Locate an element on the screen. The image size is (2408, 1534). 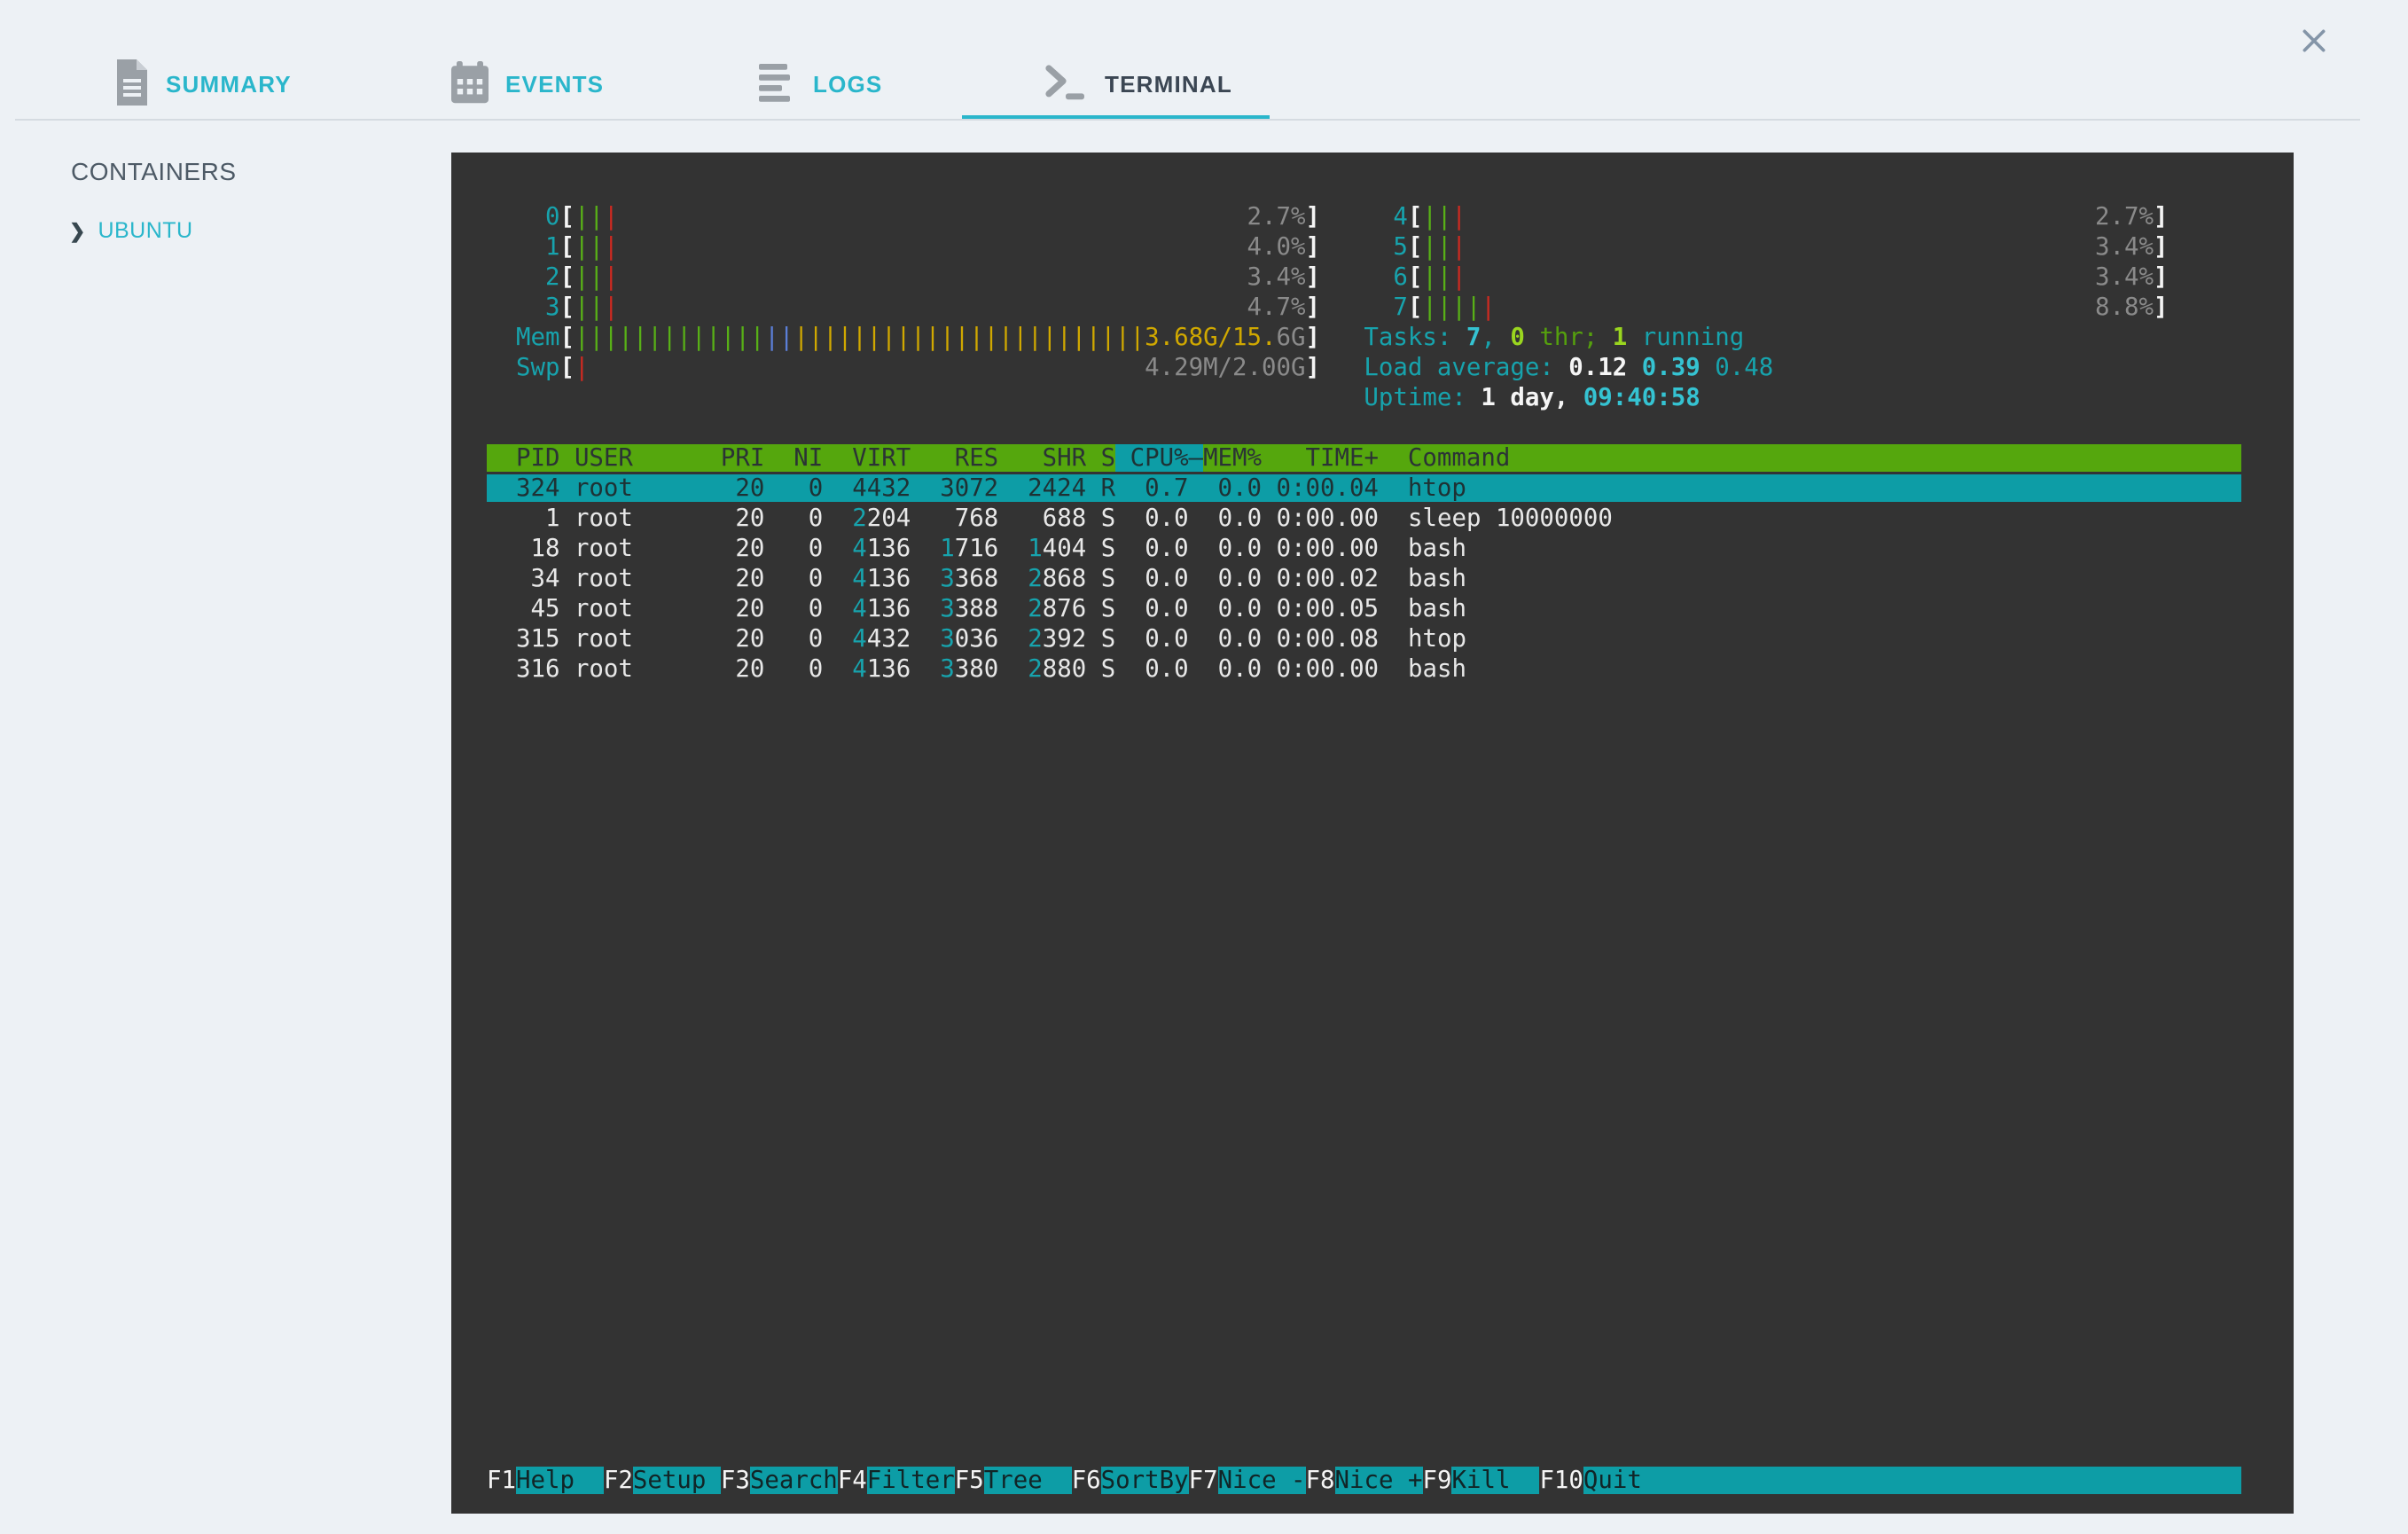
fkey-f9-key: F9 is located at coordinates (1437, 1480).